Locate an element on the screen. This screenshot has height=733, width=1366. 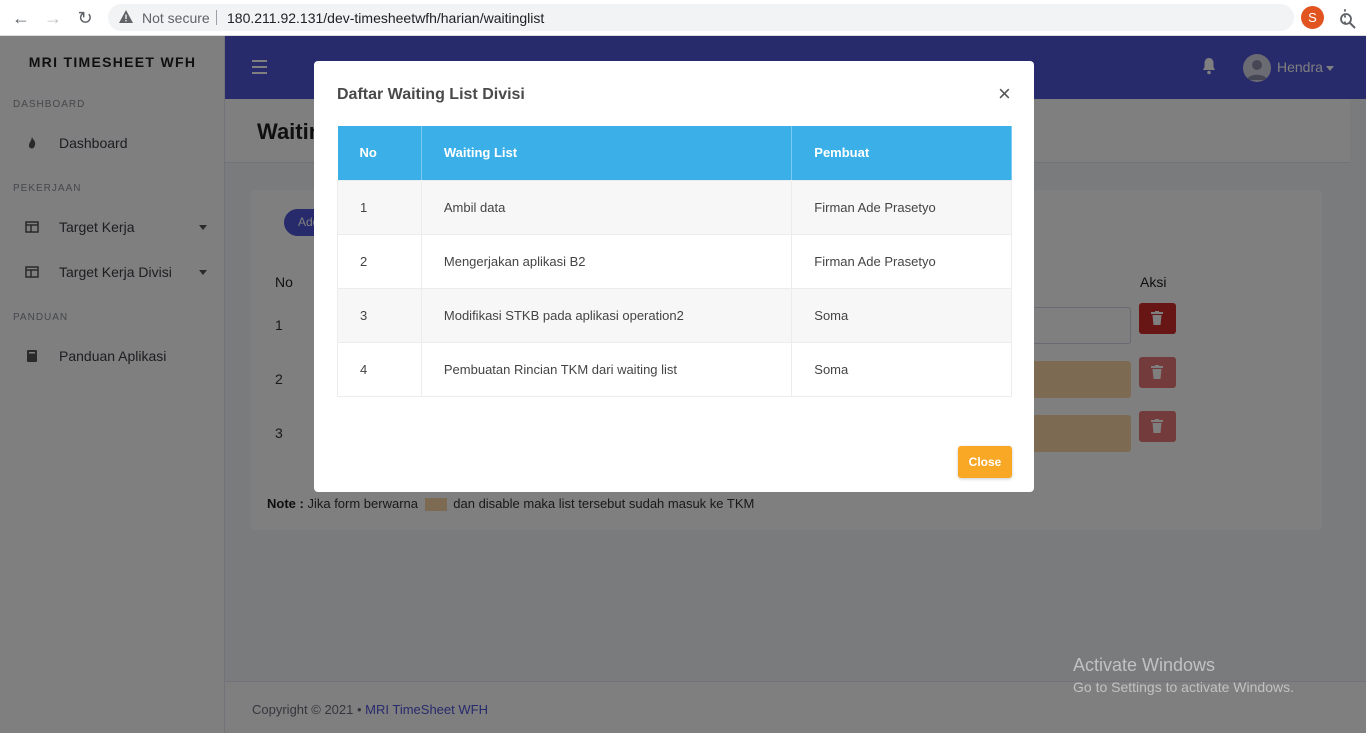
table-row: 1 Ambil data Firman Ade Prasetyo is located at coordinates (674, 206).